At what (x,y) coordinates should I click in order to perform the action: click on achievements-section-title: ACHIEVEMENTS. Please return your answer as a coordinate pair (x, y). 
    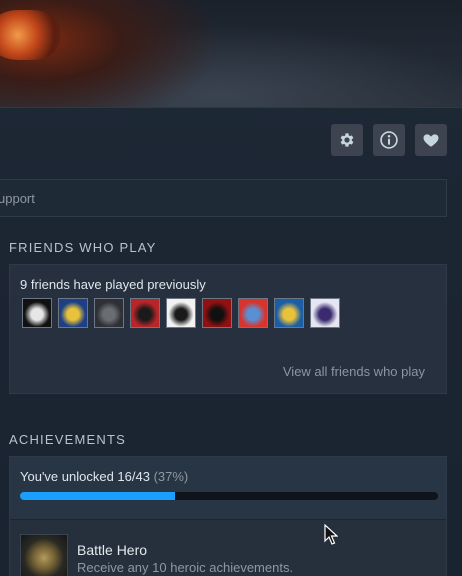
    Looking at the image, I should click on (67, 439).